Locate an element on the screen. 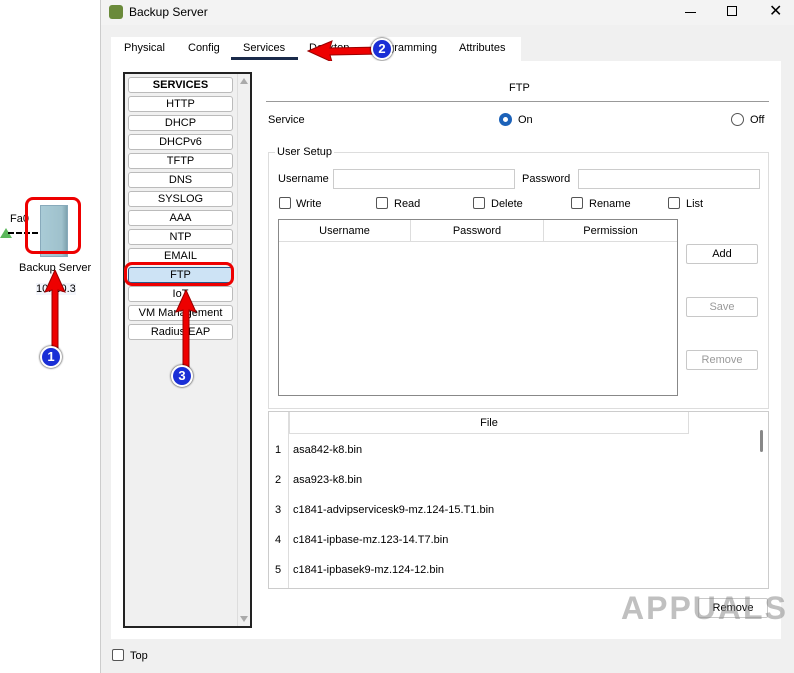  services-header: SERVICES is located at coordinates (180, 85).